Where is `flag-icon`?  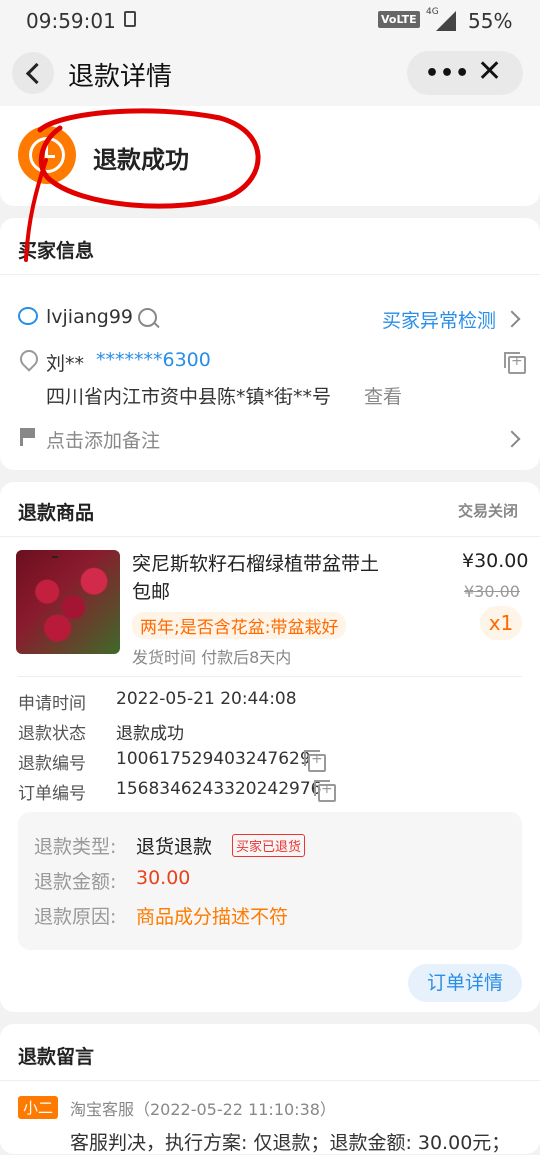
flag-icon is located at coordinates (27, 437).